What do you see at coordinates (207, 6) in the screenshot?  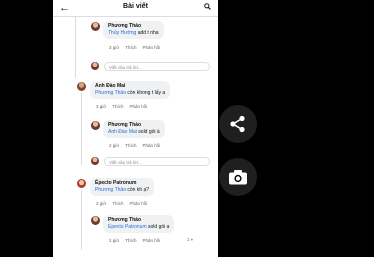 I see `search-icon` at bounding box center [207, 6].